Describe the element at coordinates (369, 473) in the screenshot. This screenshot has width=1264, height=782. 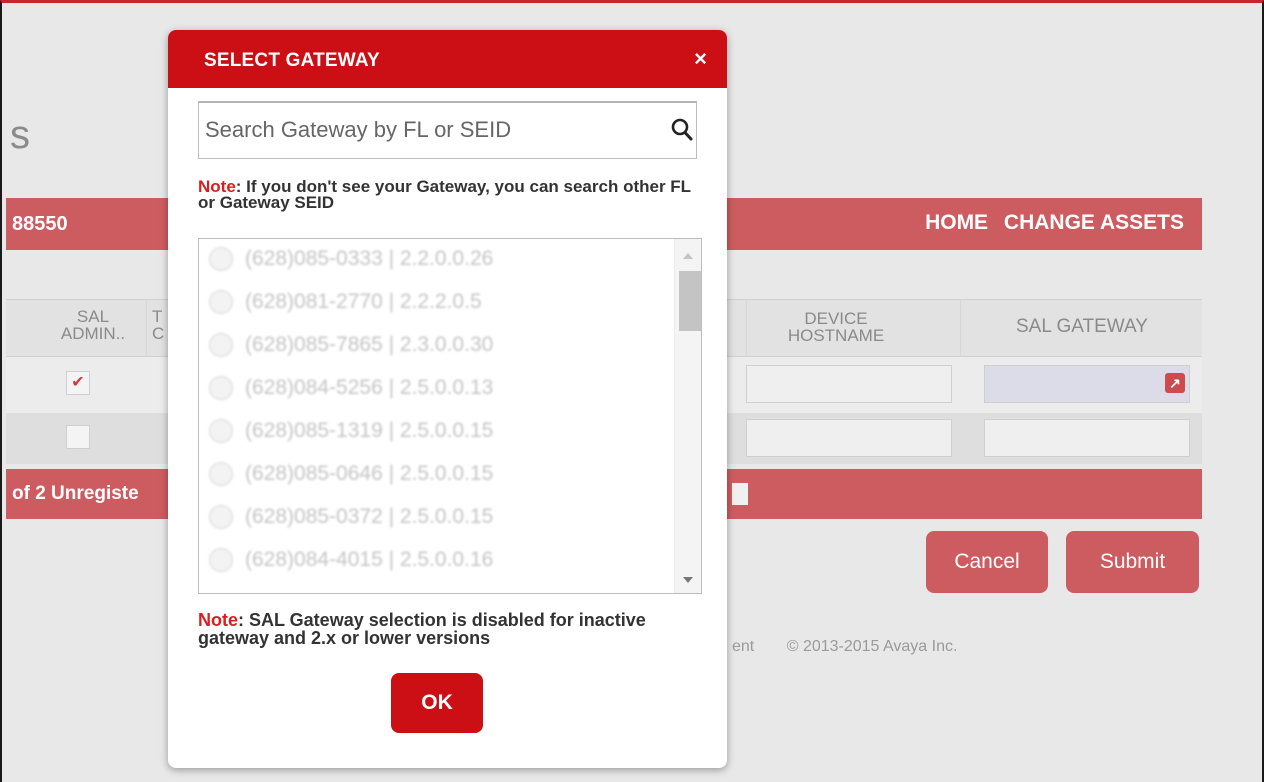
I see `gateway-label: (628)085-0646 | 2.5.0.0.15` at that location.